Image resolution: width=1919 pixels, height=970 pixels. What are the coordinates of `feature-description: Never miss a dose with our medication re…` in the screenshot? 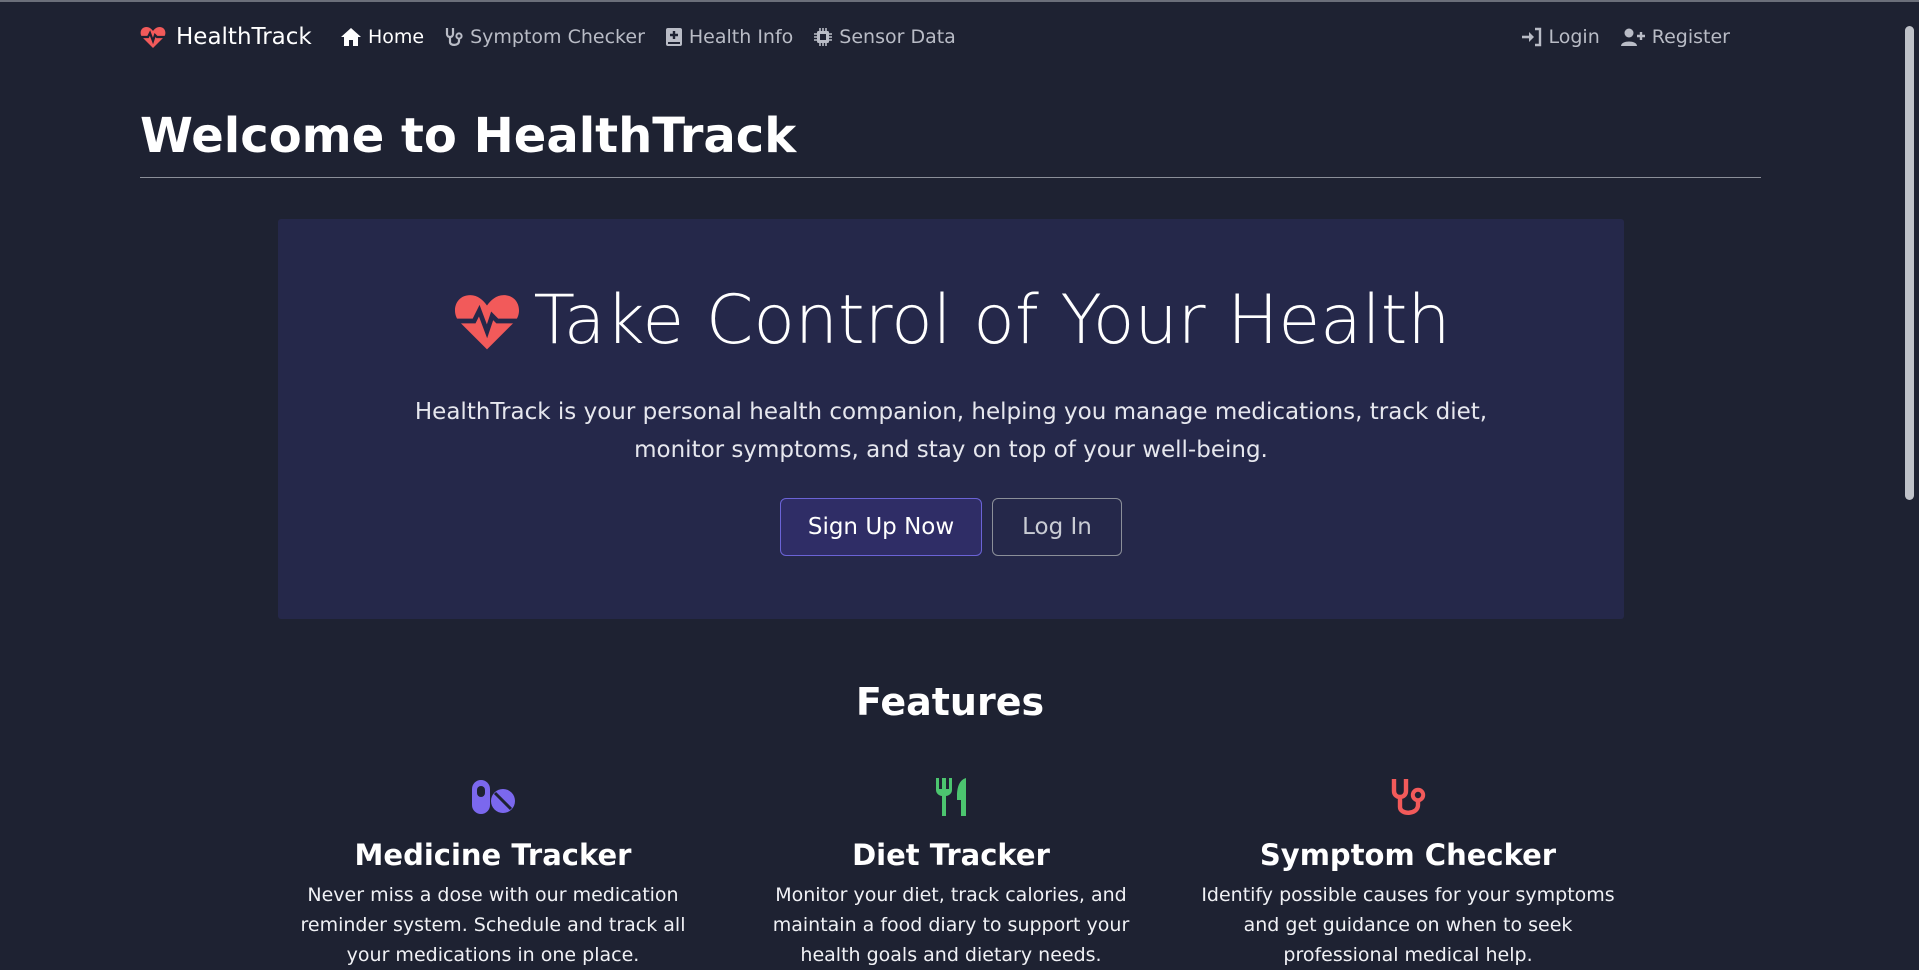 It's located at (493, 925).